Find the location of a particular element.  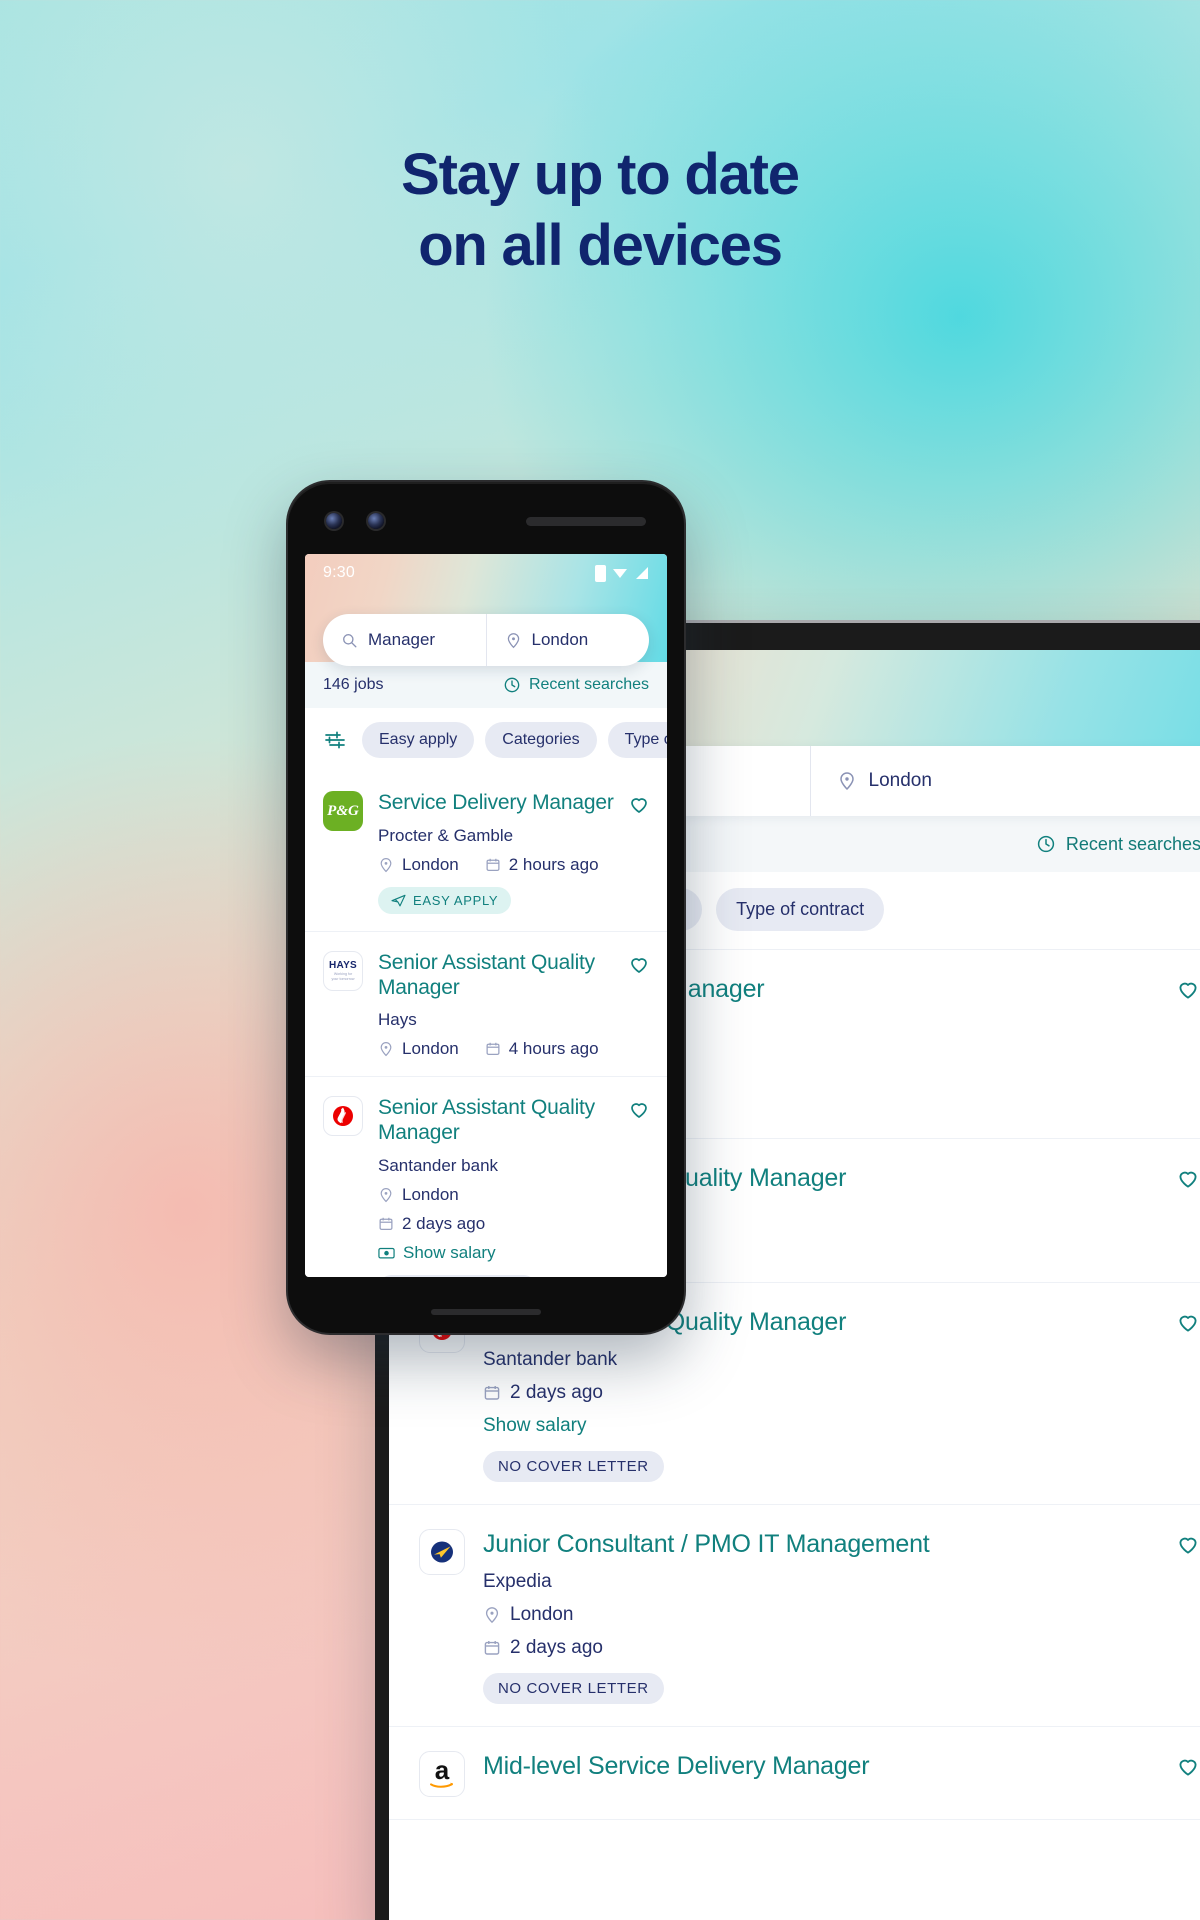

money-icon is located at coordinates (386, 1253).